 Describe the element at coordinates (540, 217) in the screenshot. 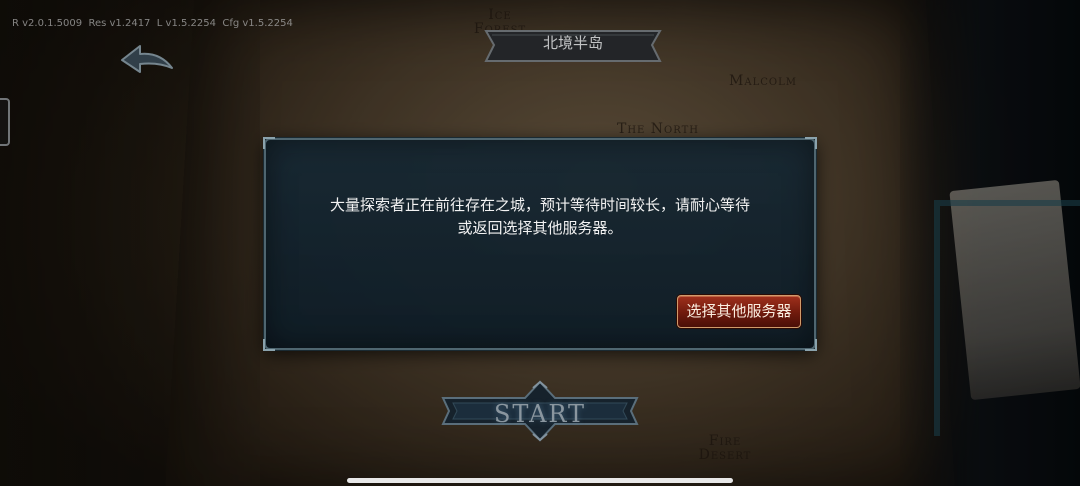

I see `dialog-message: 大量探索者正在前往存在之城，预计等待时间较长，请耐心等待 或返回选择其他服务器。` at that location.